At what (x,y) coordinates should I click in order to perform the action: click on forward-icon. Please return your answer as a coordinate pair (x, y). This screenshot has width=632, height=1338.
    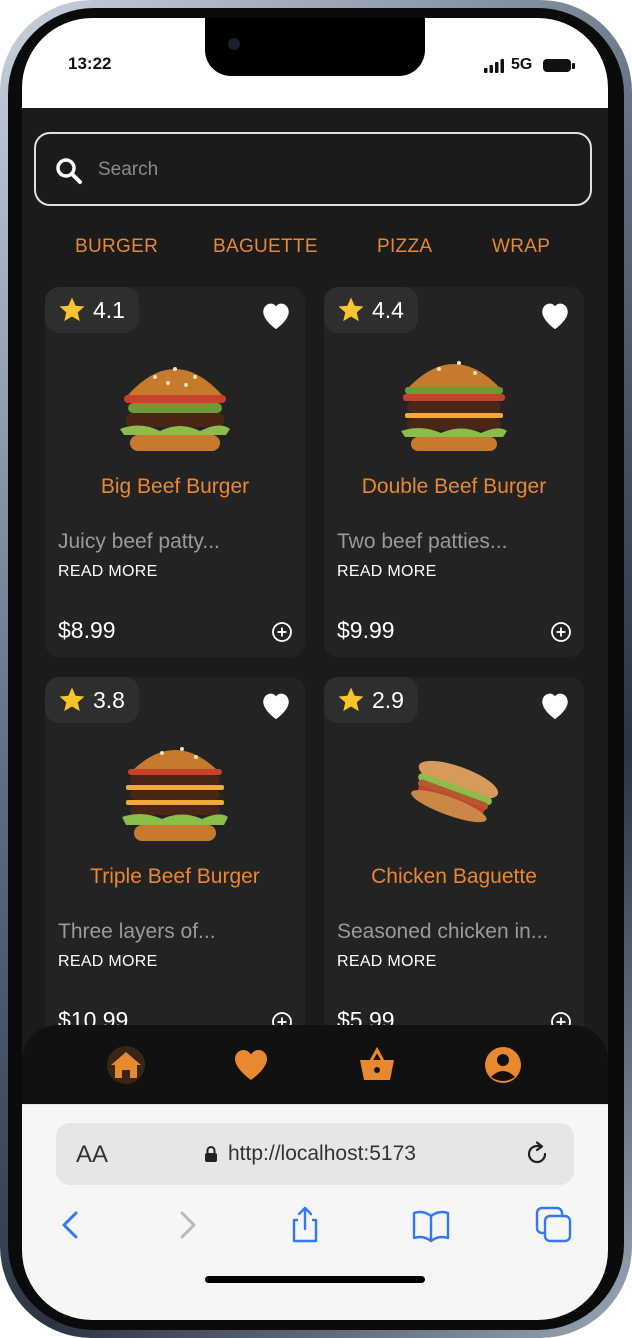
    Looking at the image, I should click on (186, 1225).